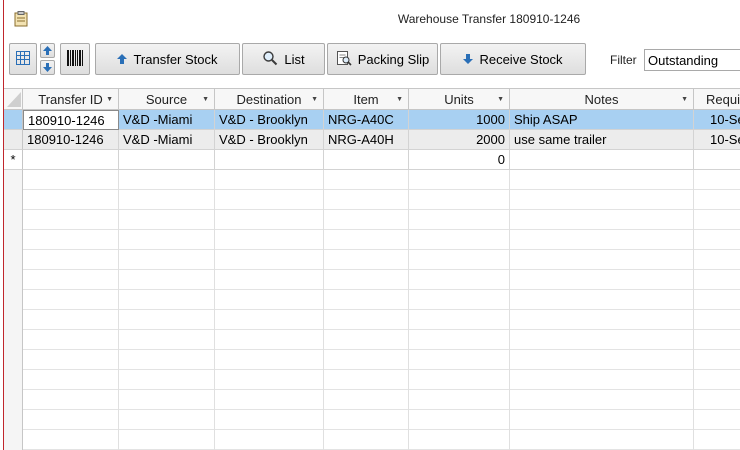  I want to click on cell-units: 0, so click(459, 160).